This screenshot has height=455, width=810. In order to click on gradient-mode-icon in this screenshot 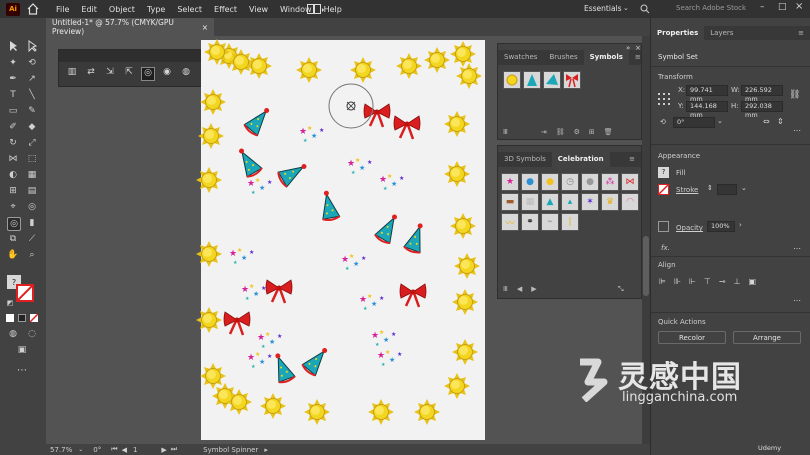, I will do `click(22, 318)`.